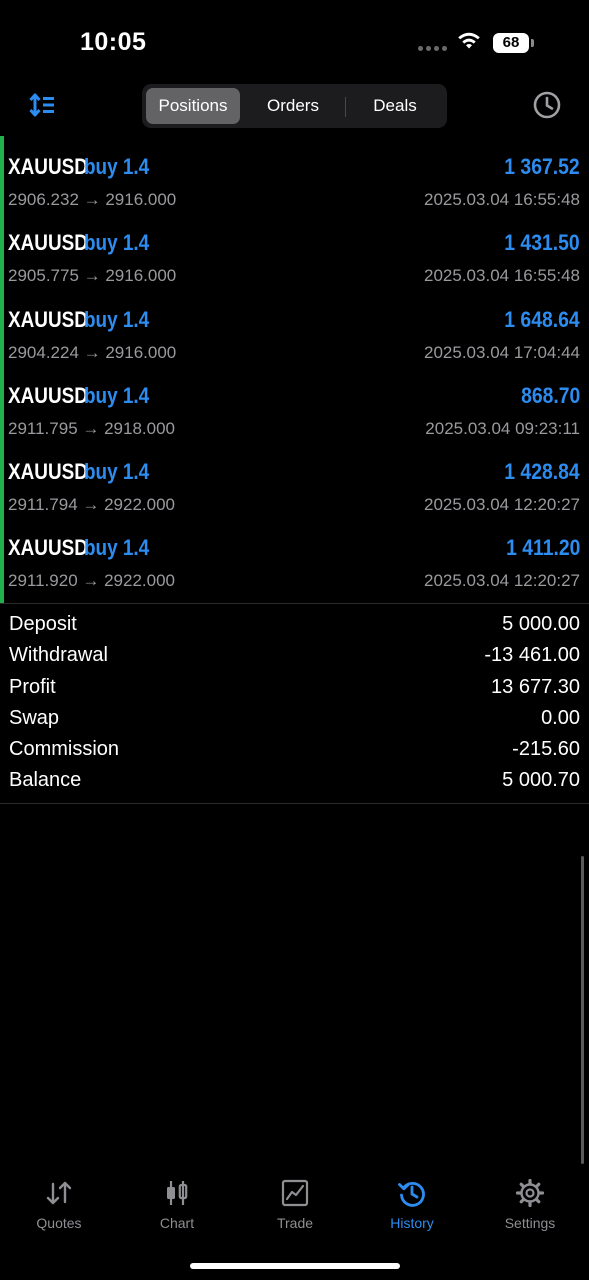 This screenshot has height=1280, width=589. I want to click on history-icon, so click(411, 1194).